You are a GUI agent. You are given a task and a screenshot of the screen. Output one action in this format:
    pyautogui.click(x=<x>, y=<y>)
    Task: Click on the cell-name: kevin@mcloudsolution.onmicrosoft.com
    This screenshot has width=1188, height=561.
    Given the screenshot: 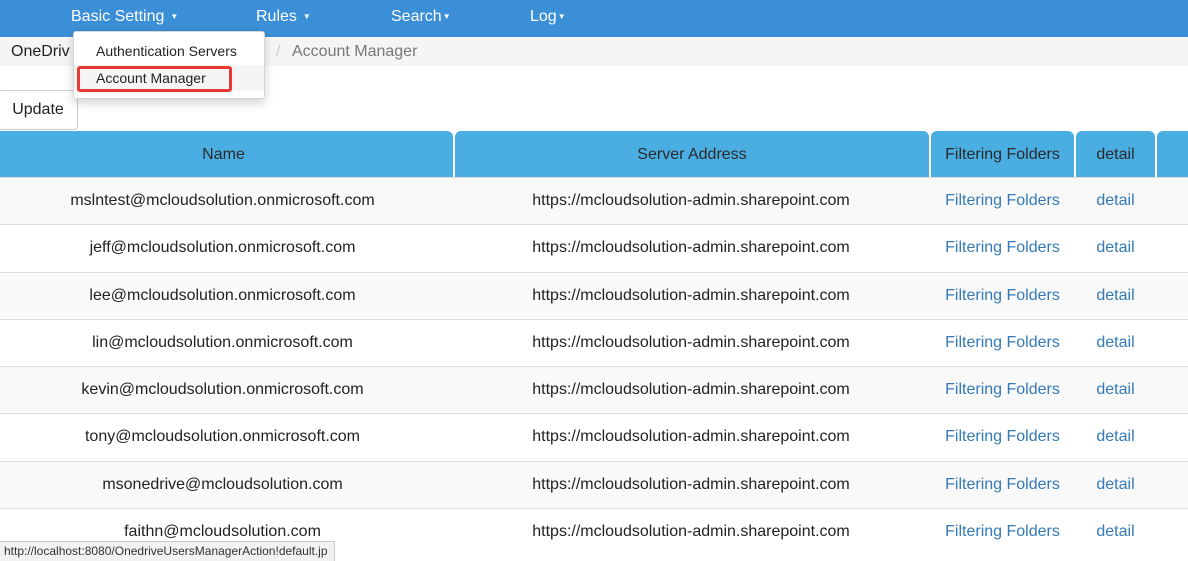 What is the action you would take?
    pyautogui.click(x=222, y=389)
    